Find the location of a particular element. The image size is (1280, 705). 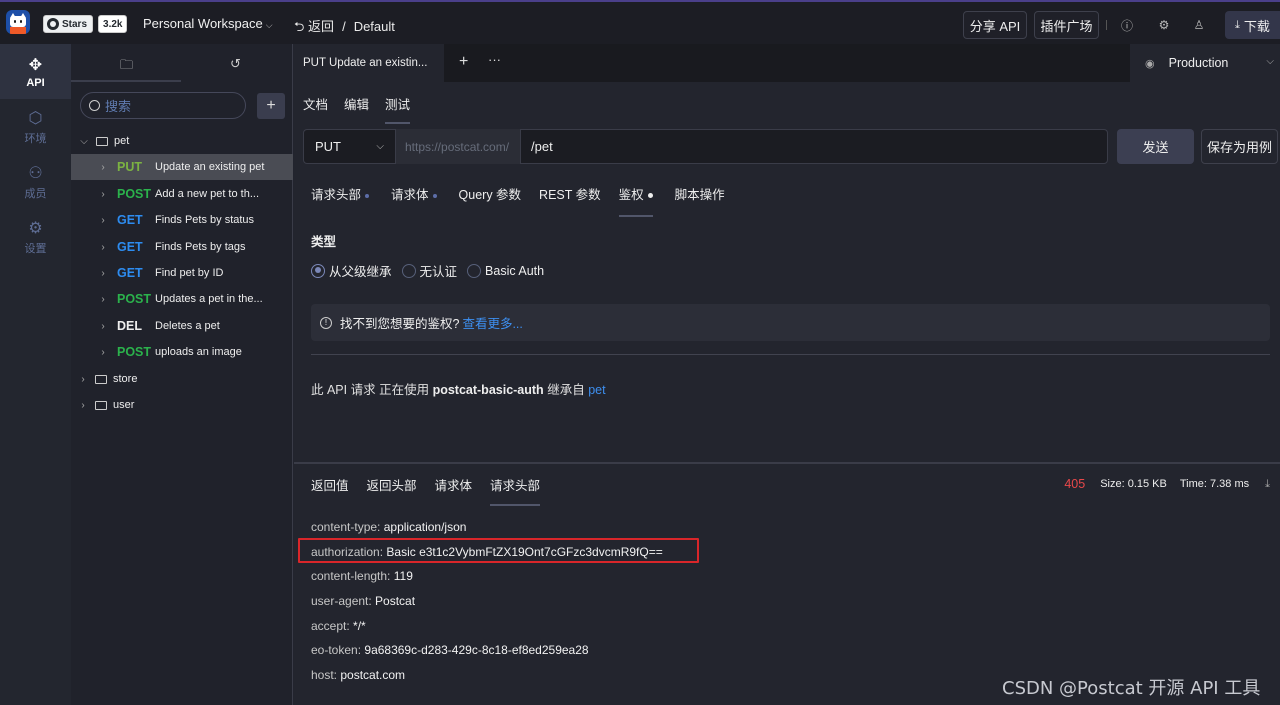

tab-scripts: 脚本操作 is located at coordinates (700, 200).